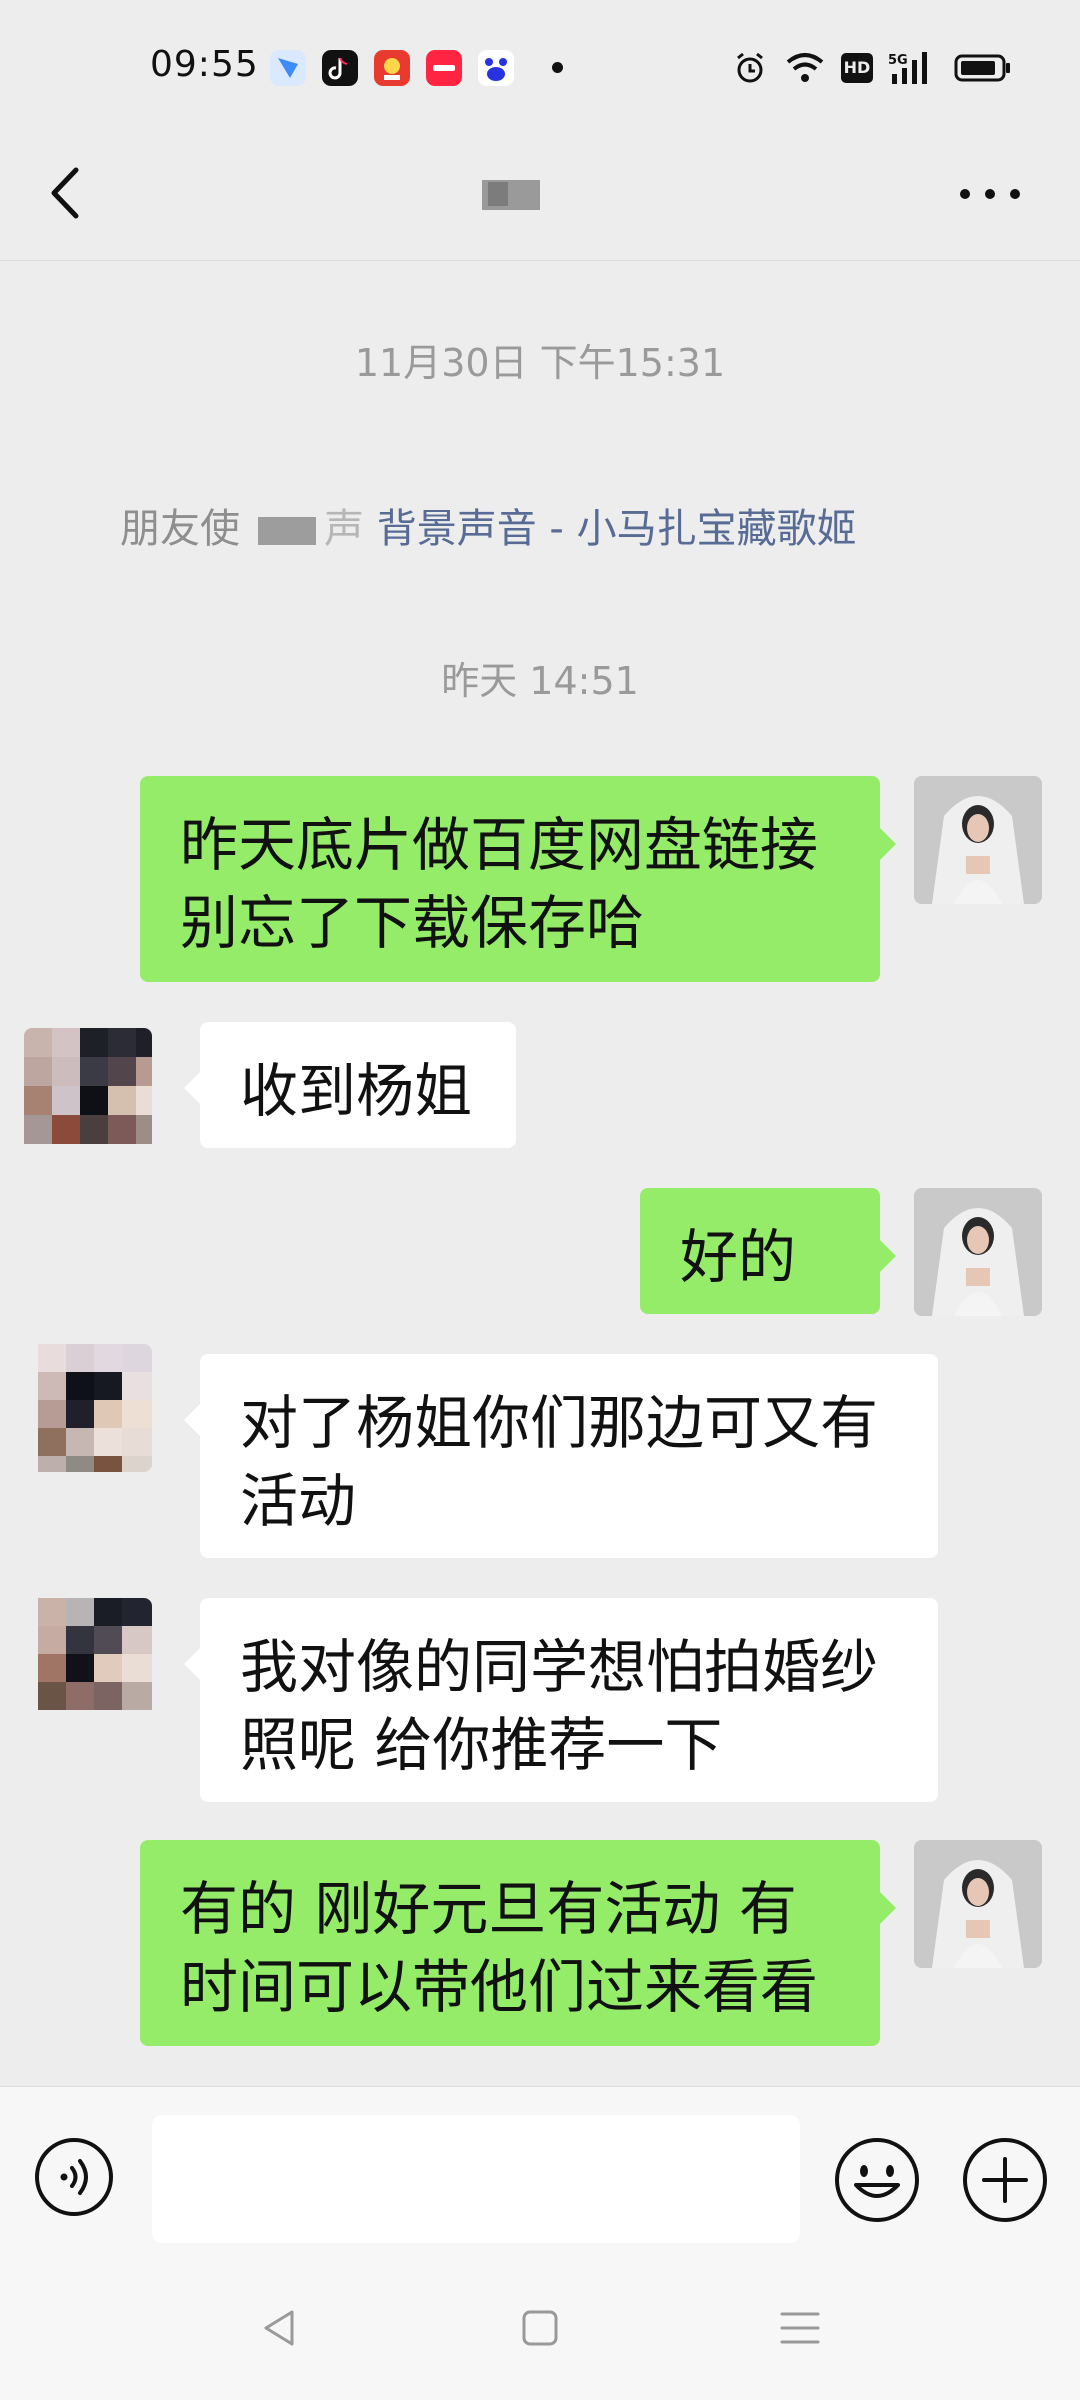 This screenshot has height=2400, width=1080. Describe the element at coordinates (540, 681) in the screenshot. I see `timestamp: 昨天 14:51` at that location.